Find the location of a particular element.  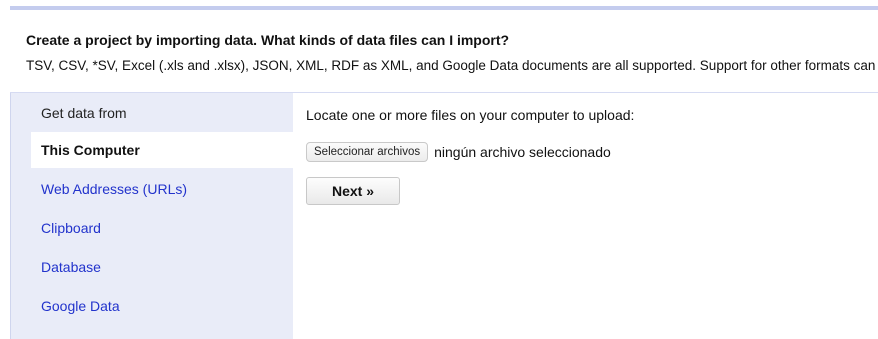

choose-files-button: Seleccionar archivos is located at coordinates (367, 152).